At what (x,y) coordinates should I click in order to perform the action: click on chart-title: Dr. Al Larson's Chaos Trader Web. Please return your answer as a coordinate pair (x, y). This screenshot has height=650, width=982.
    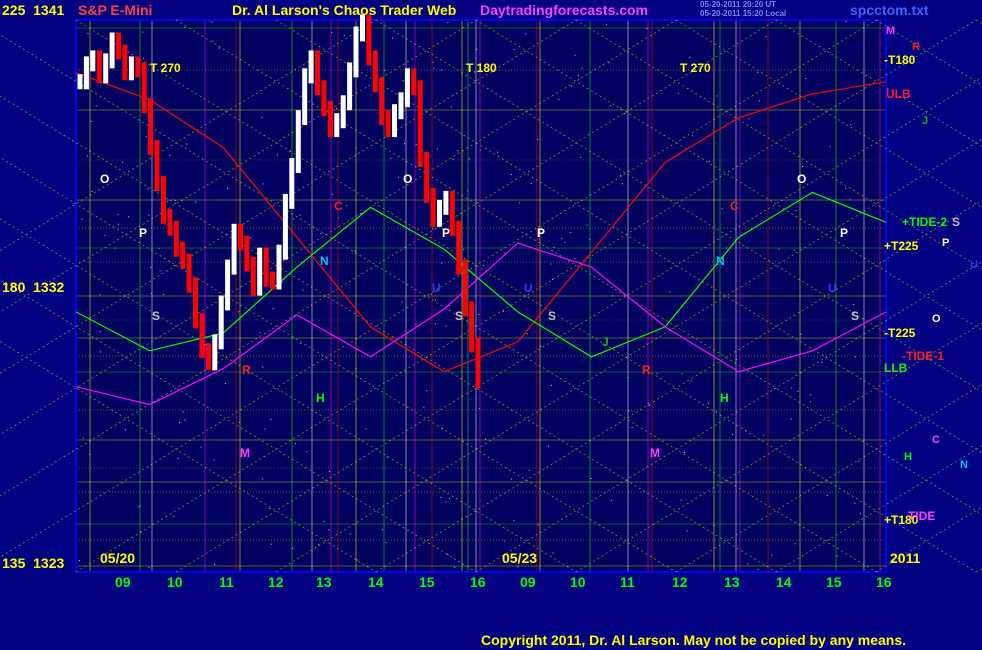
    Looking at the image, I should click on (344, 10).